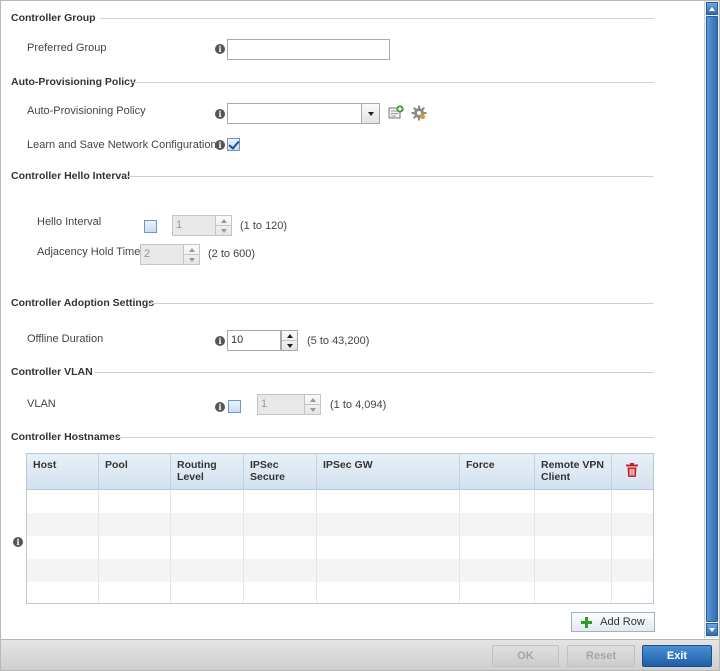 The width and height of the screenshot is (720, 671). I want to click on exit-button: Exit, so click(677, 656).